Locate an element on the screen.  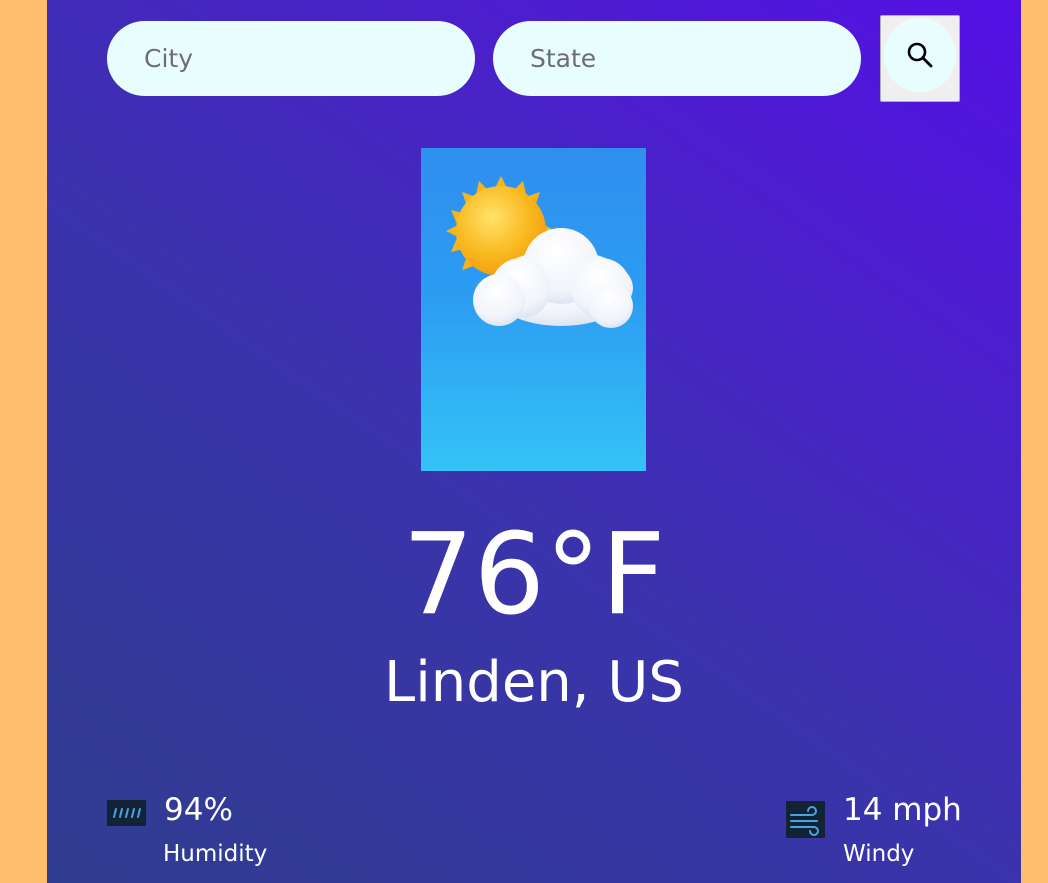
humidity-label: Humidity is located at coordinates (215, 854).